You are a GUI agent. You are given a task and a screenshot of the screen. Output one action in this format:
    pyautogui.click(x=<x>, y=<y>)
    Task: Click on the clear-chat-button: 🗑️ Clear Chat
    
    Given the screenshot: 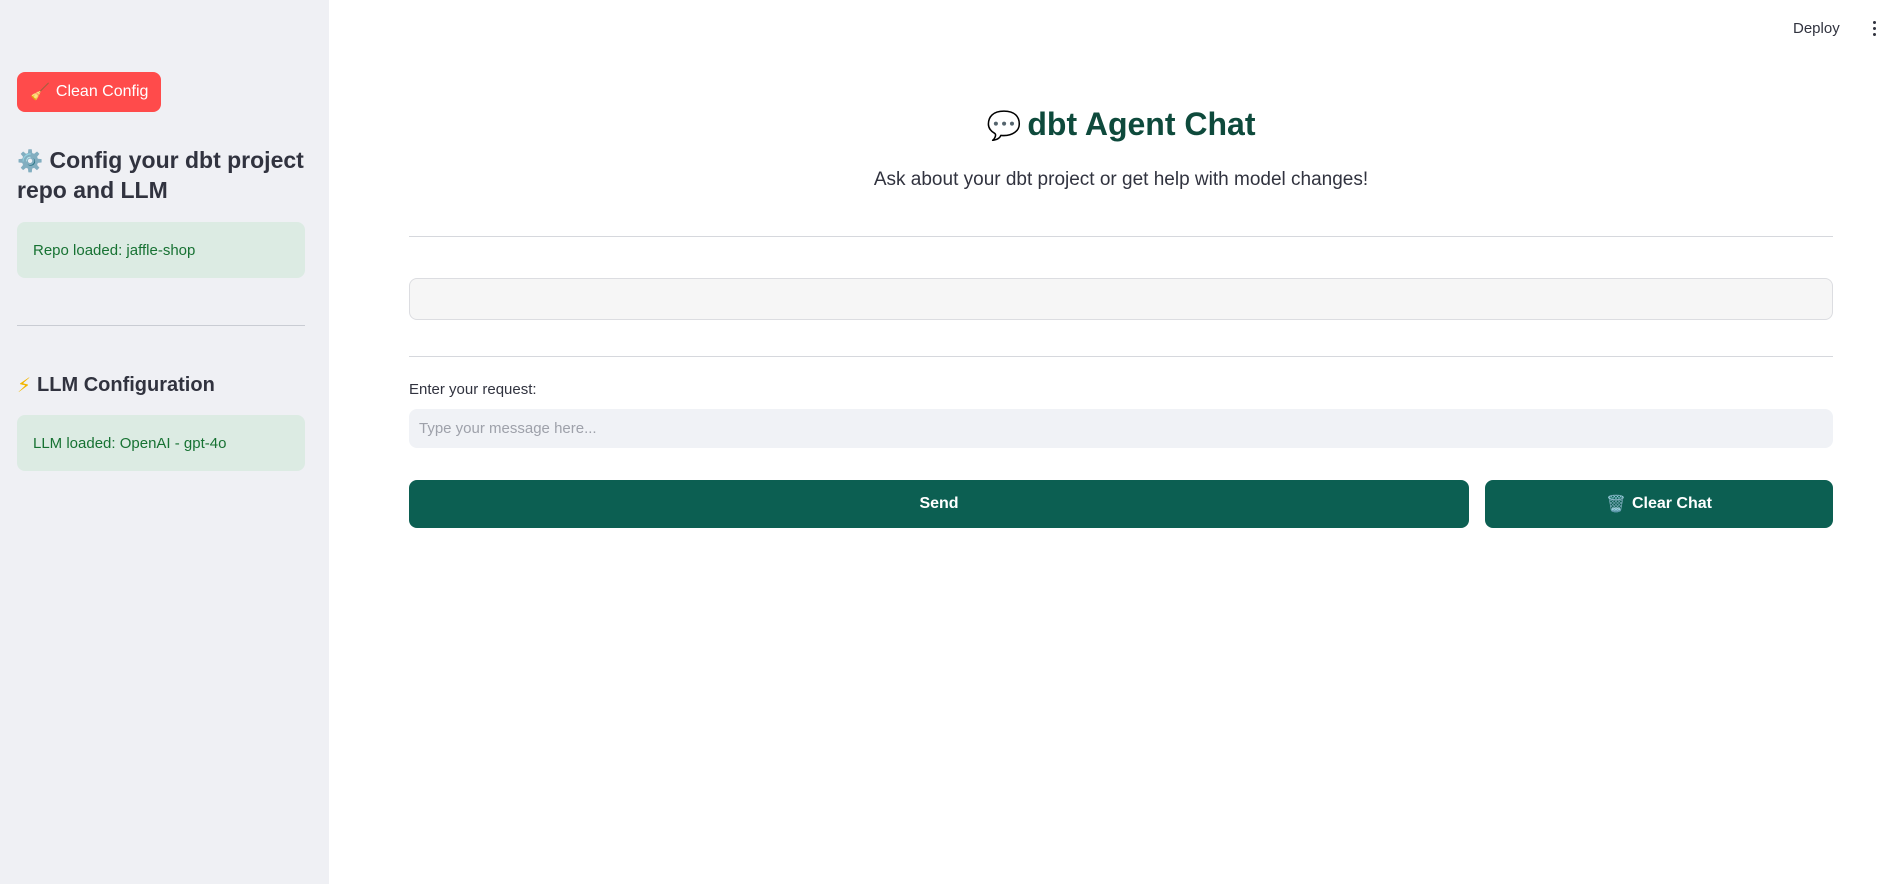 What is the action you would take?
    pyautogui.click(x=1659, y=504)
    